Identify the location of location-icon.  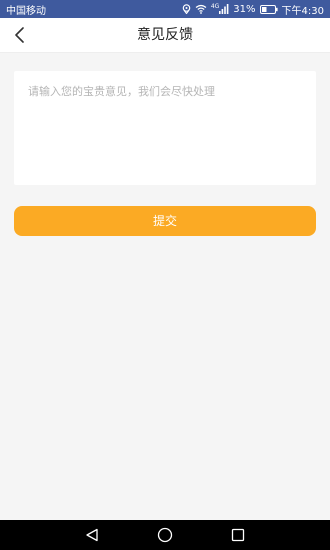
(186, 9).